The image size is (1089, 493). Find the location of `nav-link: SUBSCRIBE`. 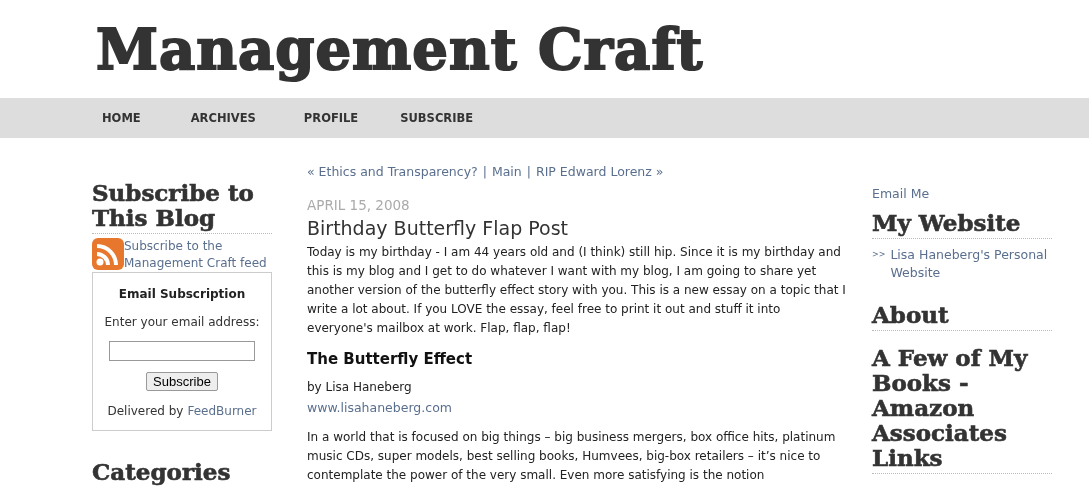

nav-link: SUBSCRIBE is located at coordinates (437, 118).